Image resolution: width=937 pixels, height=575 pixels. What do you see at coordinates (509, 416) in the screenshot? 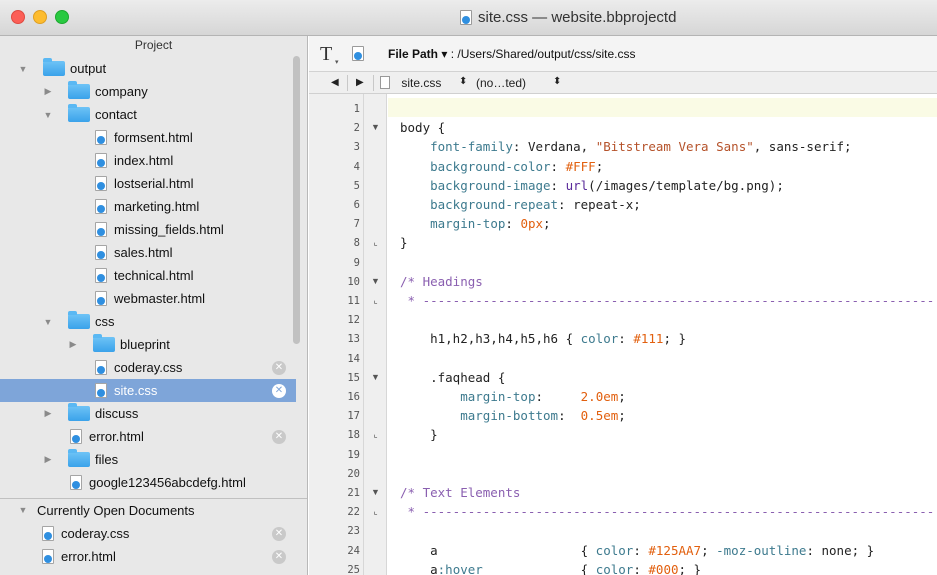
I see `code-token: margin-bottom` at bounding box center [509, 416].